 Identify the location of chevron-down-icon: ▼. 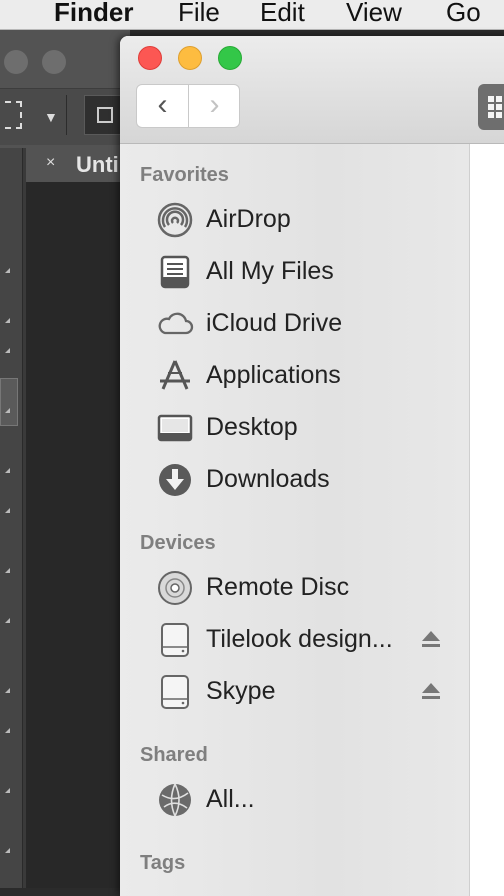
(51, 117).